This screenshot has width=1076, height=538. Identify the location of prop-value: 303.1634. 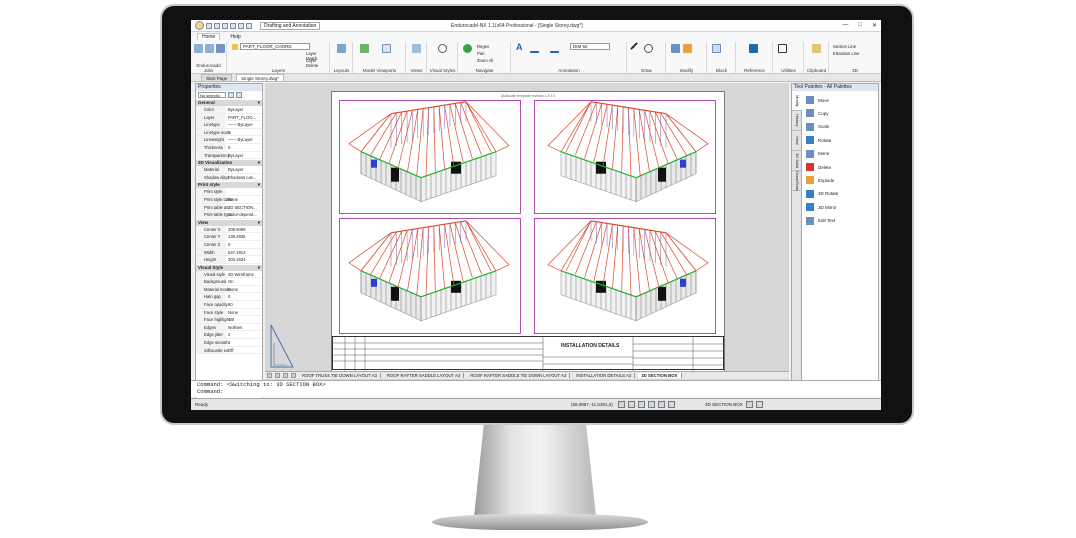
(244, 259).